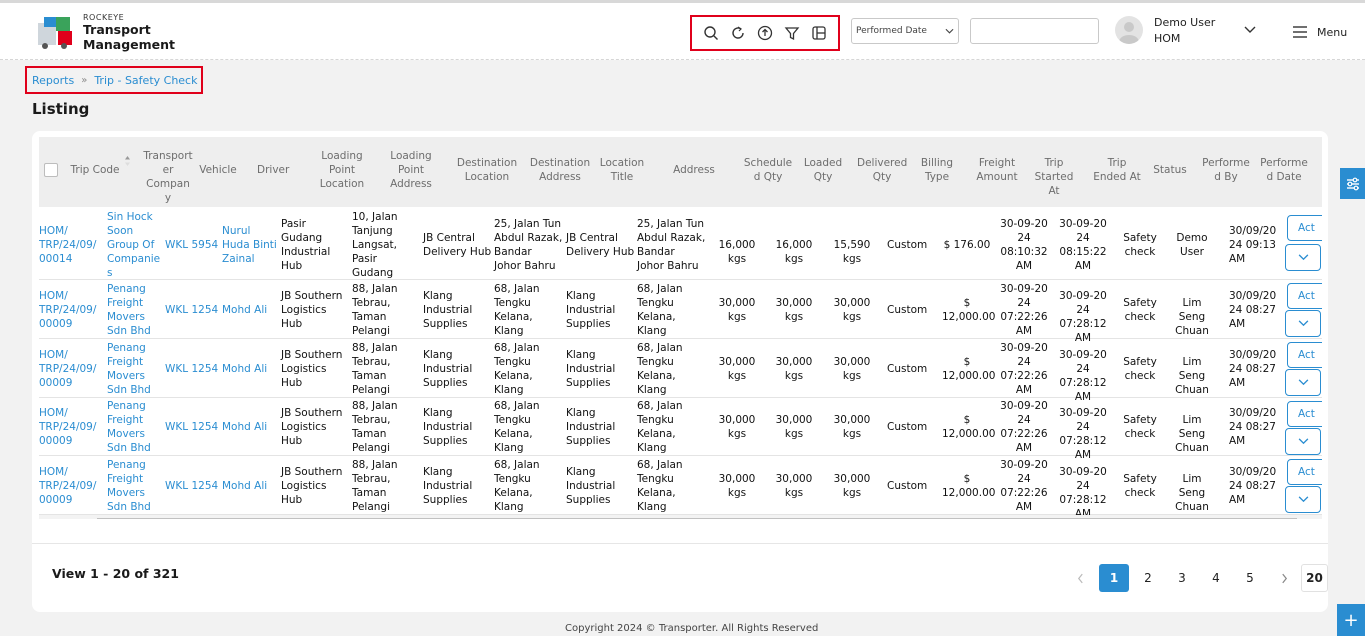  I want to click on search-icon, so click(711, 33).